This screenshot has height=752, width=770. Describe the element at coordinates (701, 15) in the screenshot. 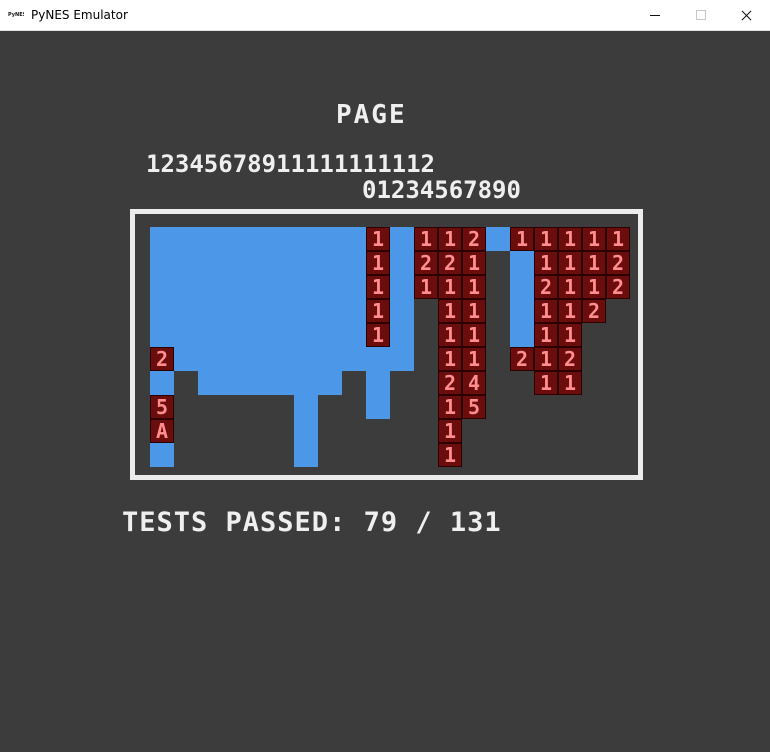

I see `maximize-button` at that location.